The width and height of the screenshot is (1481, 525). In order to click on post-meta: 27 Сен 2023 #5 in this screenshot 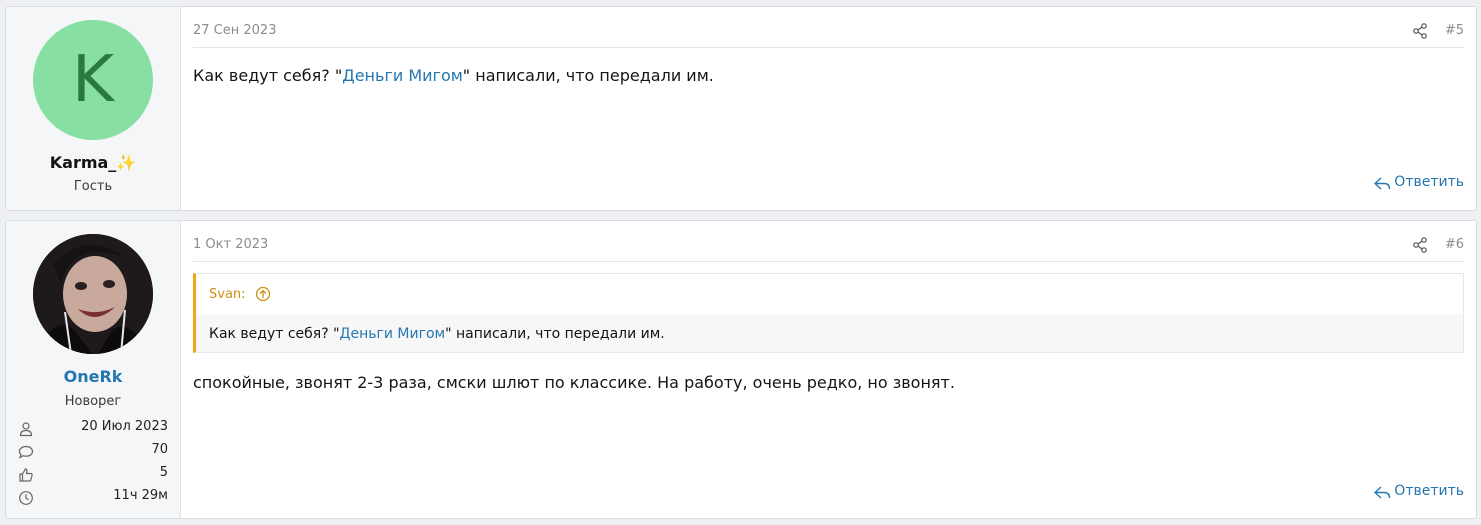, I will do `click(828, 34)`.